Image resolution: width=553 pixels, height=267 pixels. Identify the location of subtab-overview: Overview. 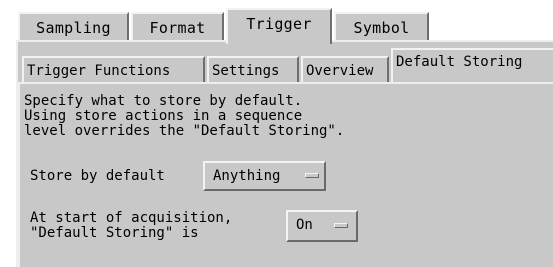
(345, 69).